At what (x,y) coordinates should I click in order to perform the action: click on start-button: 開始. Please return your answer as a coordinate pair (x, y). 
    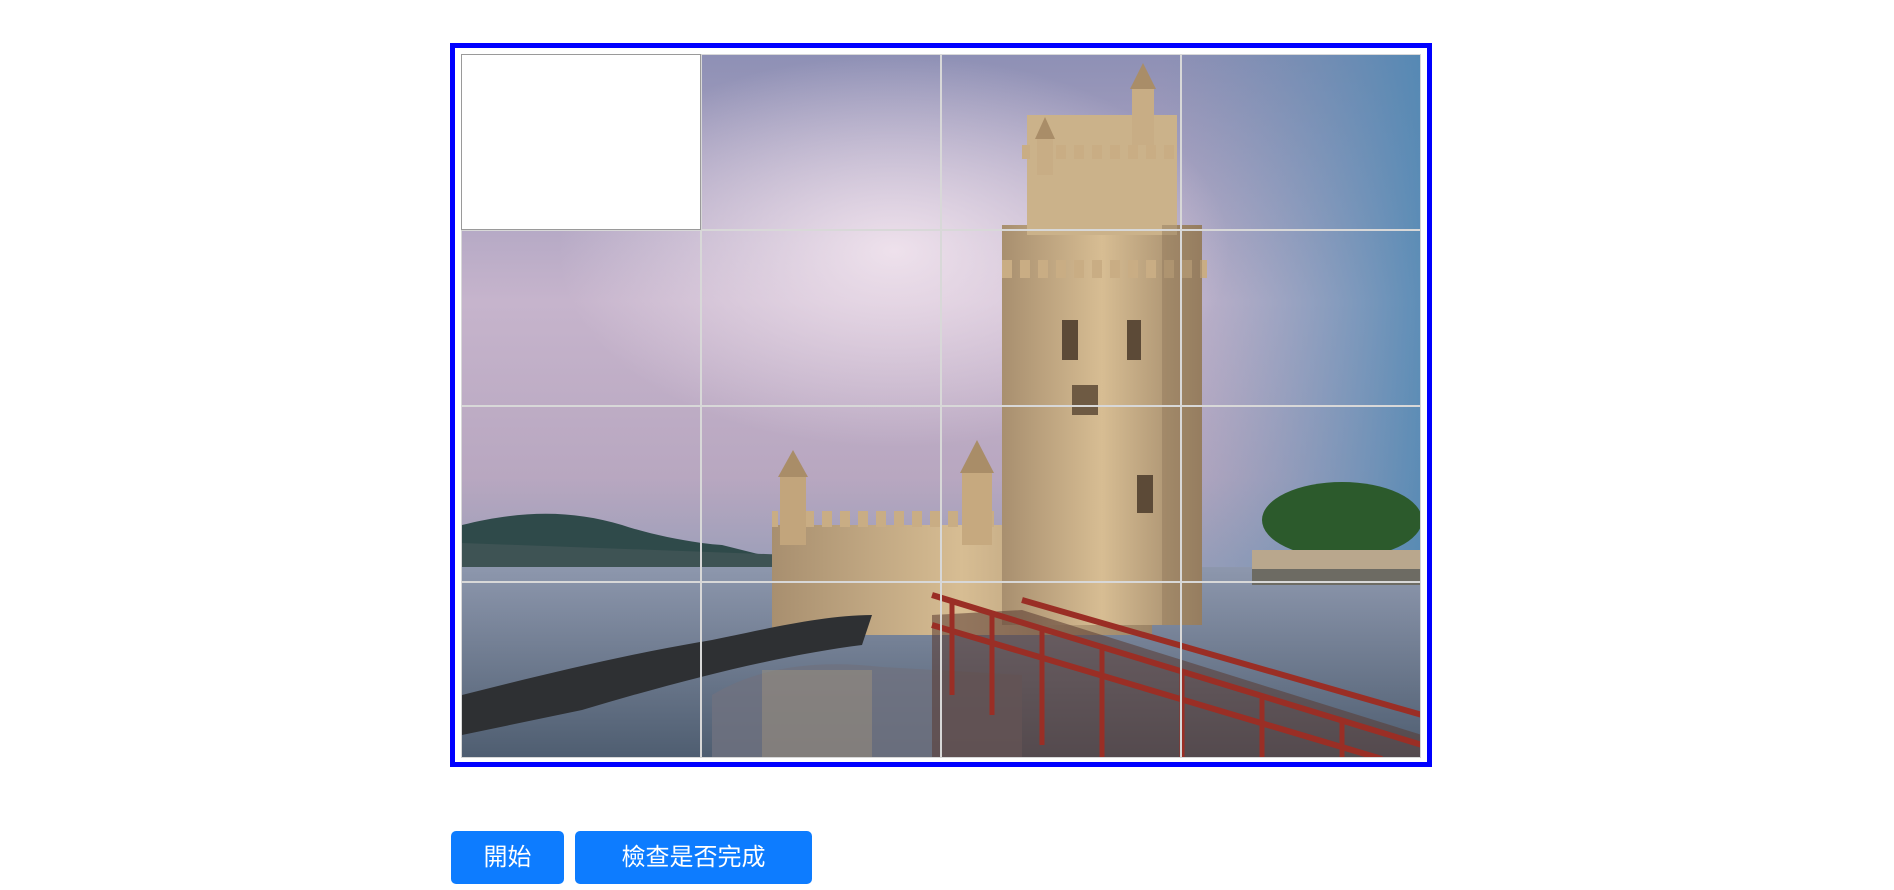
    Looking at the image, I should click on (507, 857).